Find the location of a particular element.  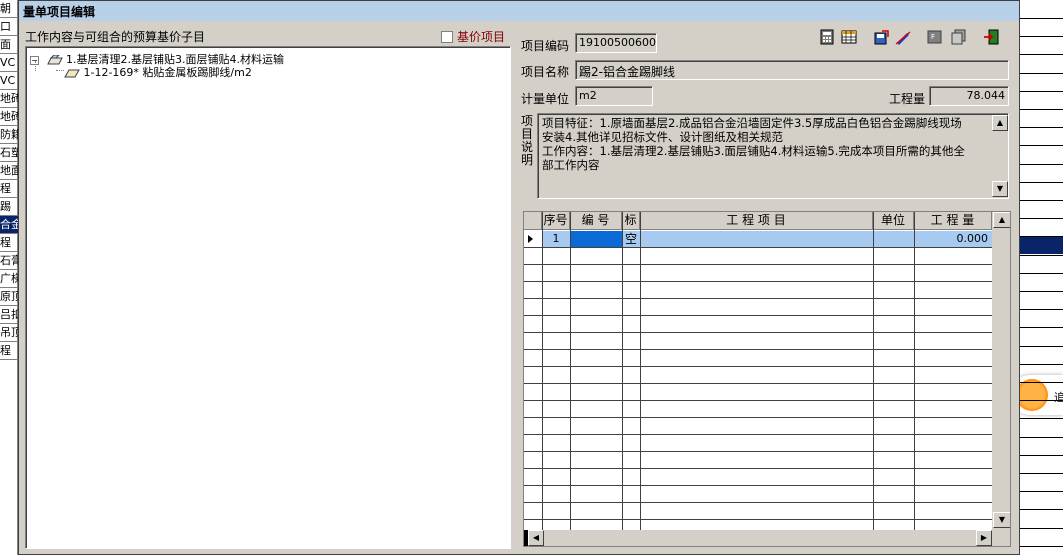

grid-header-no: 序号 is located at coordinates (556, 221).